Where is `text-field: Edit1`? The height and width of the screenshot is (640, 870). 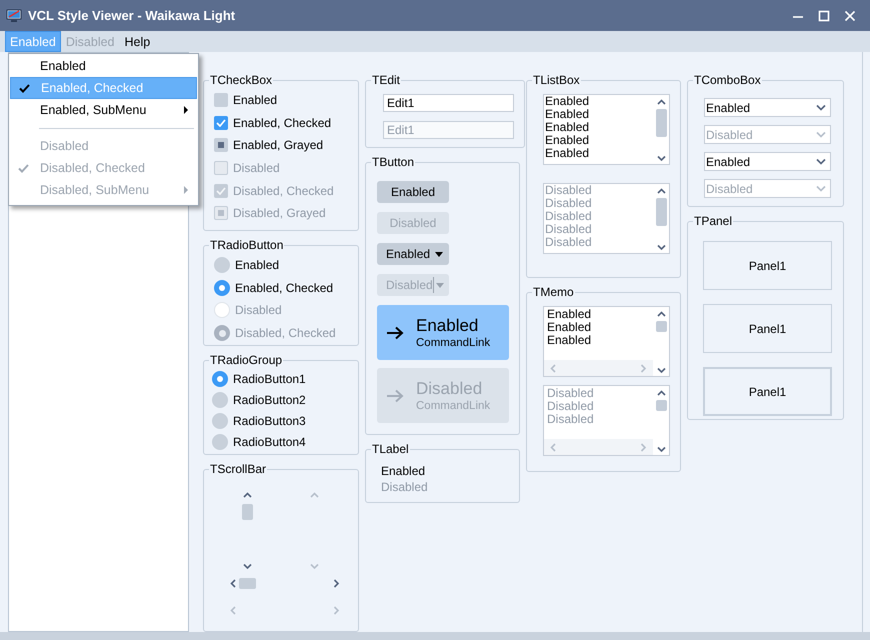
text-field: Edit1 is located at coordinates (448, 103).